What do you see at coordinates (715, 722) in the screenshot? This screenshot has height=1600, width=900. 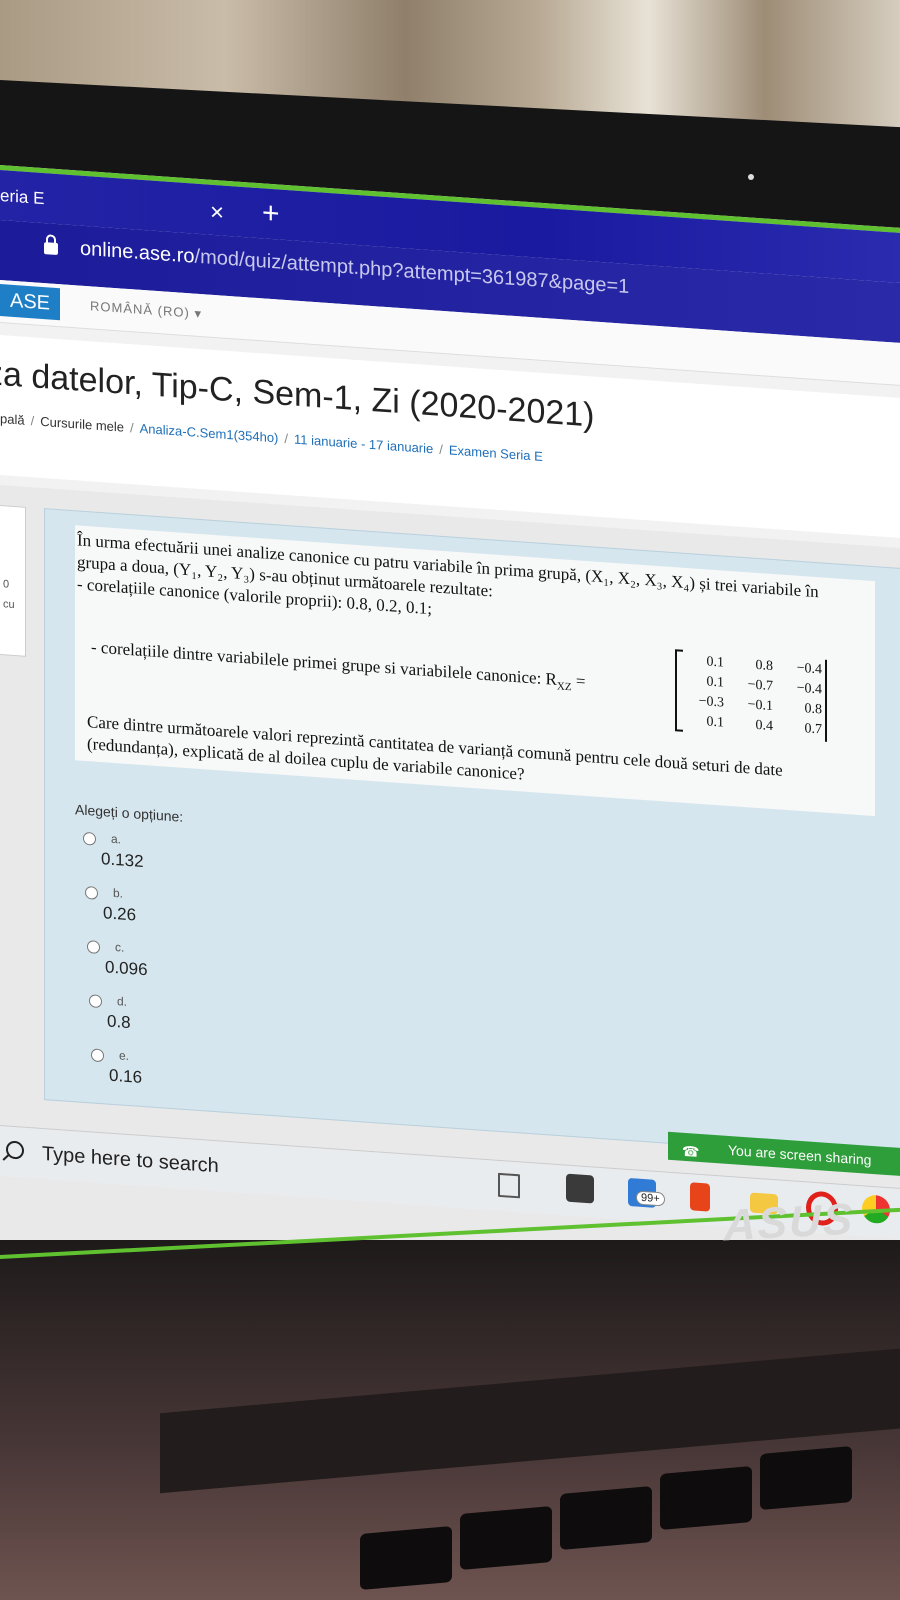 I see `matrix-cell: 0.1` at bounding box center [715, 722].